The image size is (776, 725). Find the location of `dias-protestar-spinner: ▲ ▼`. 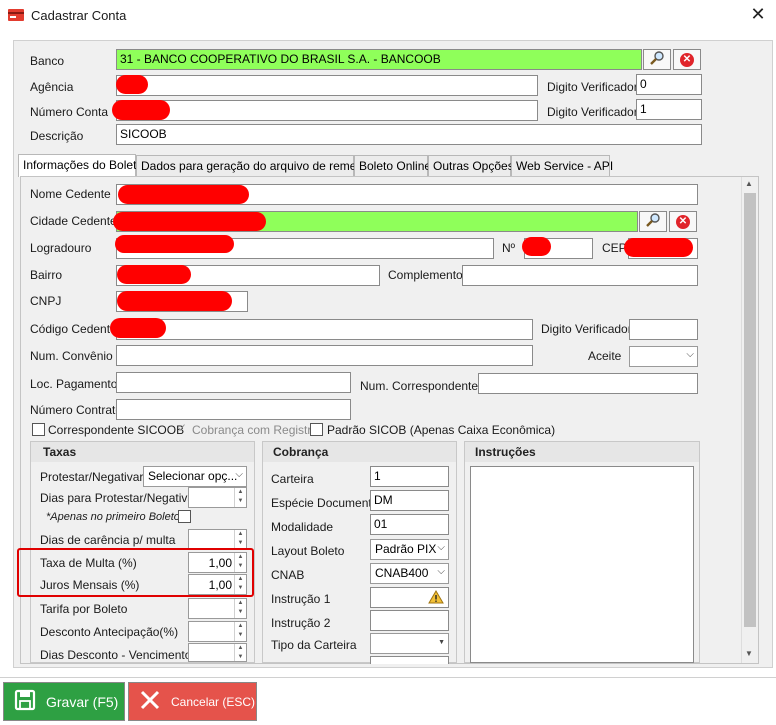

dias-protestar-spinner: ▲ ▼ is located at coordinates (217, 497).